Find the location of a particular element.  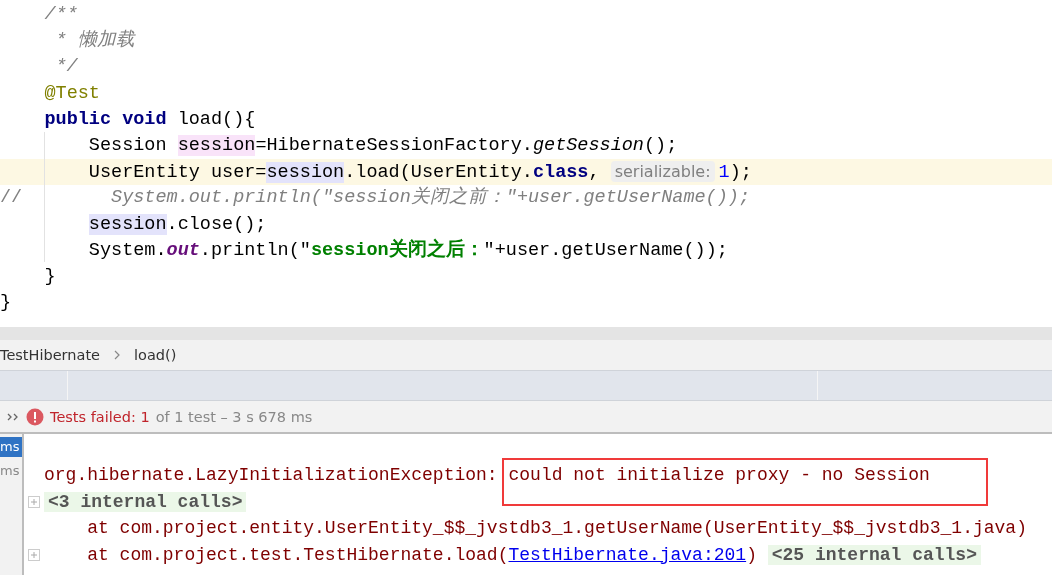

console-line: at com.project.entity.UserEntity_$$_jvstdb3_1.getUserName(UserEntity_$$_jvstdb3_1.java) is located at coordinates (556, 528).